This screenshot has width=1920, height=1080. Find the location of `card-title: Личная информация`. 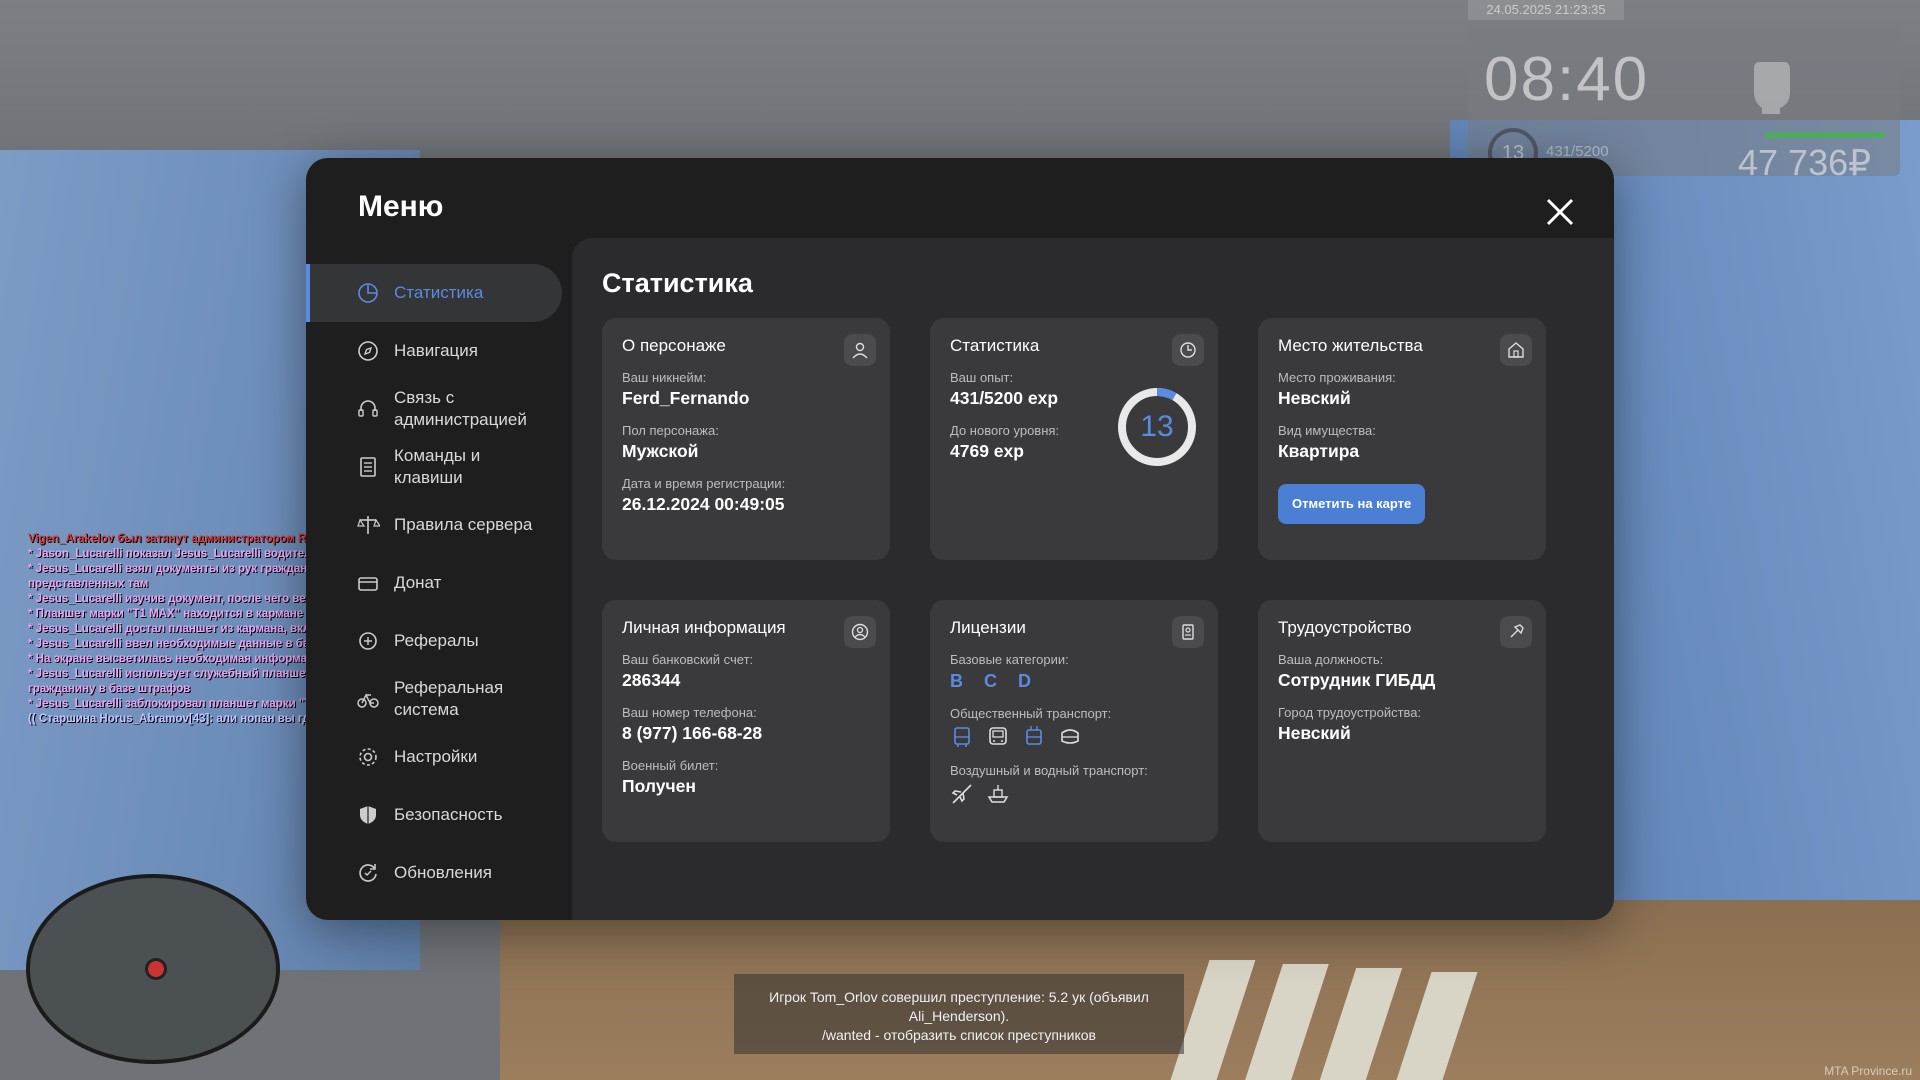

card-title: Личная информация is located at coordinates (704, 627).